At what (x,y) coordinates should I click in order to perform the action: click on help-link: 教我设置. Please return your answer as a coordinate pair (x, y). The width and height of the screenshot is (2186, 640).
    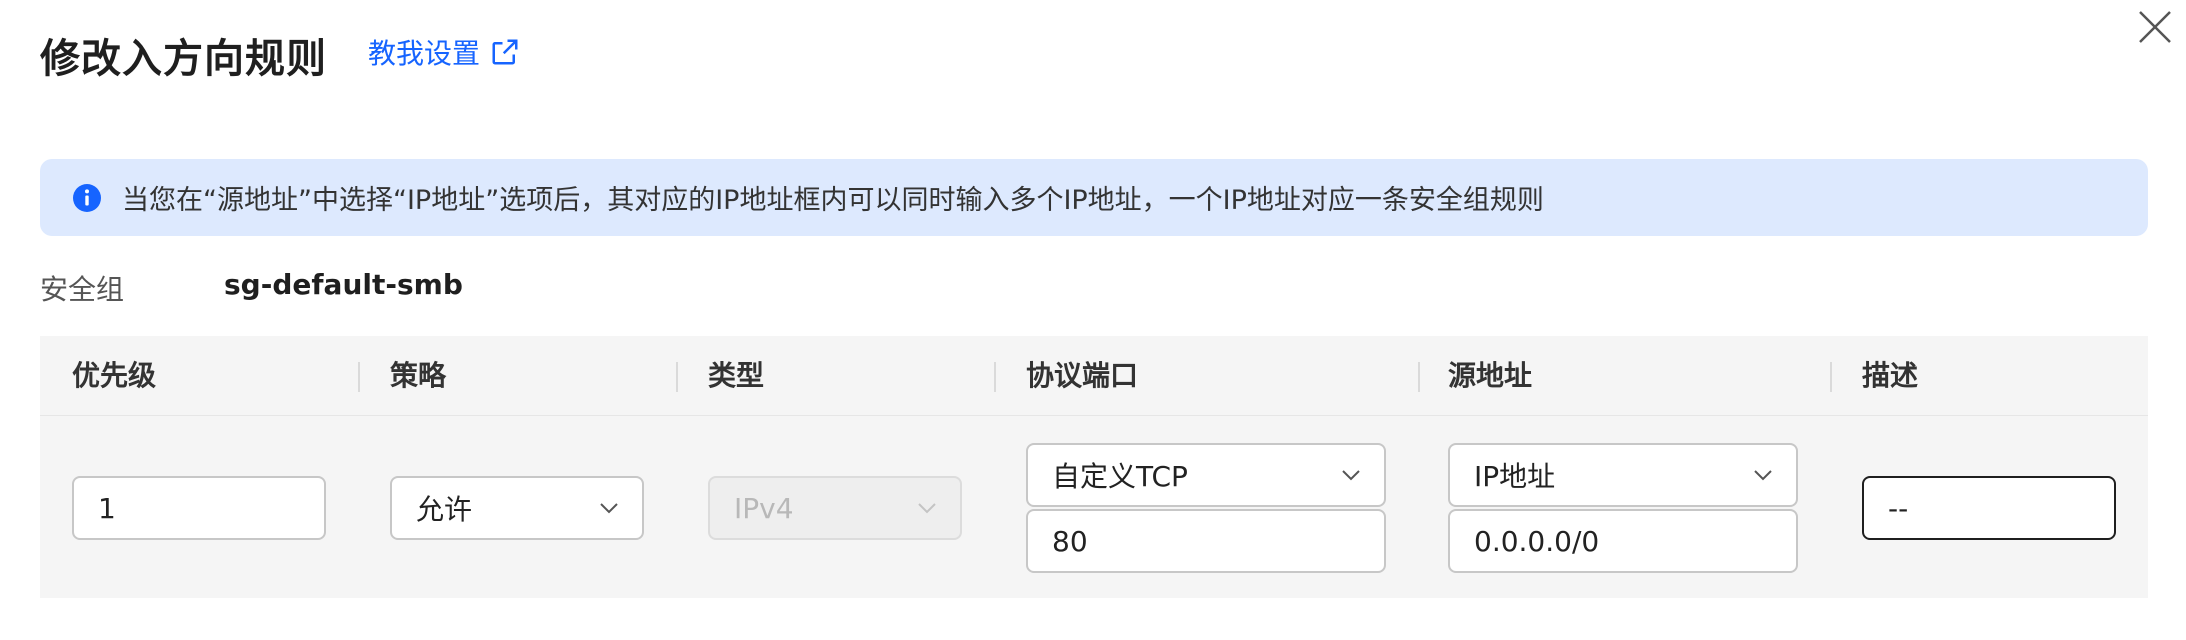
    Looking at the image, I should click on (444, 52).